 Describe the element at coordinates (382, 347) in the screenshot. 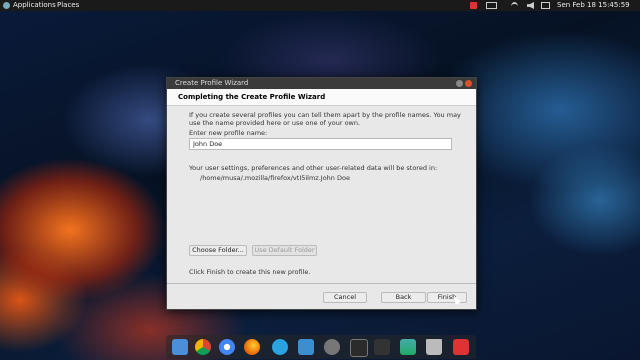

I see `notes-icon` at that location.